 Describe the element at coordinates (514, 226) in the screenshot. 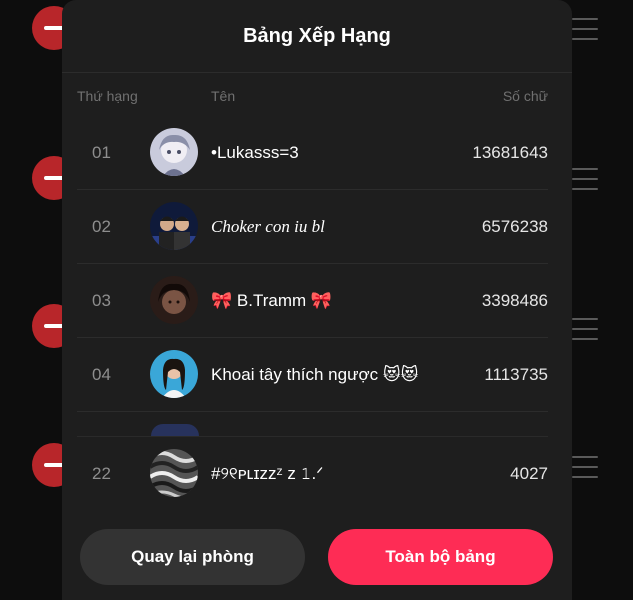

I see `score-value: 6576238` at that location.